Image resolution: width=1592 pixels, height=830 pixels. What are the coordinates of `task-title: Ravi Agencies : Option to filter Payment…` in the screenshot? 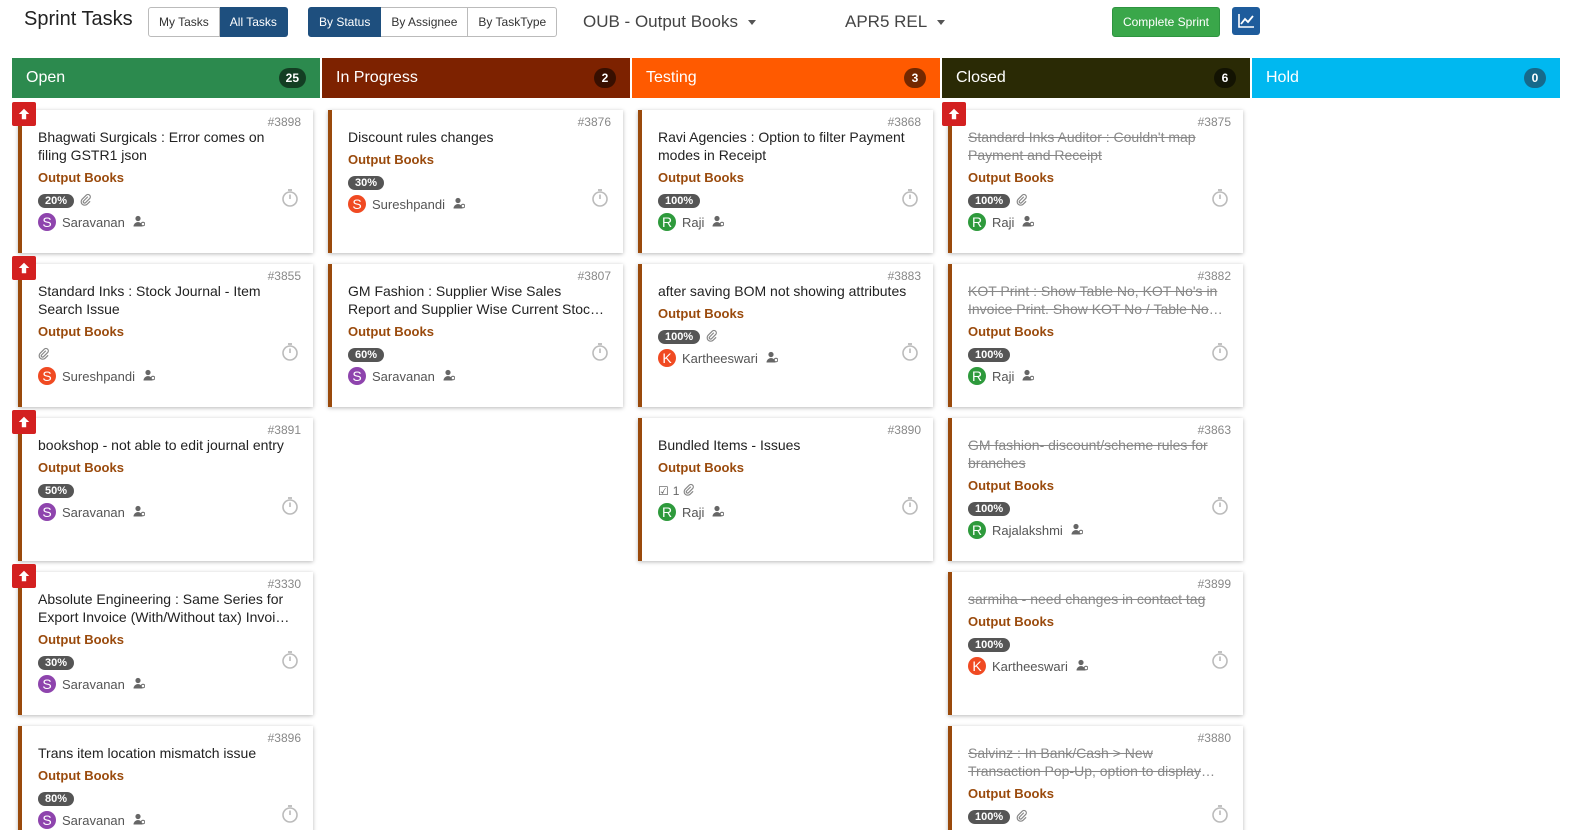 It's located at (787, 146).